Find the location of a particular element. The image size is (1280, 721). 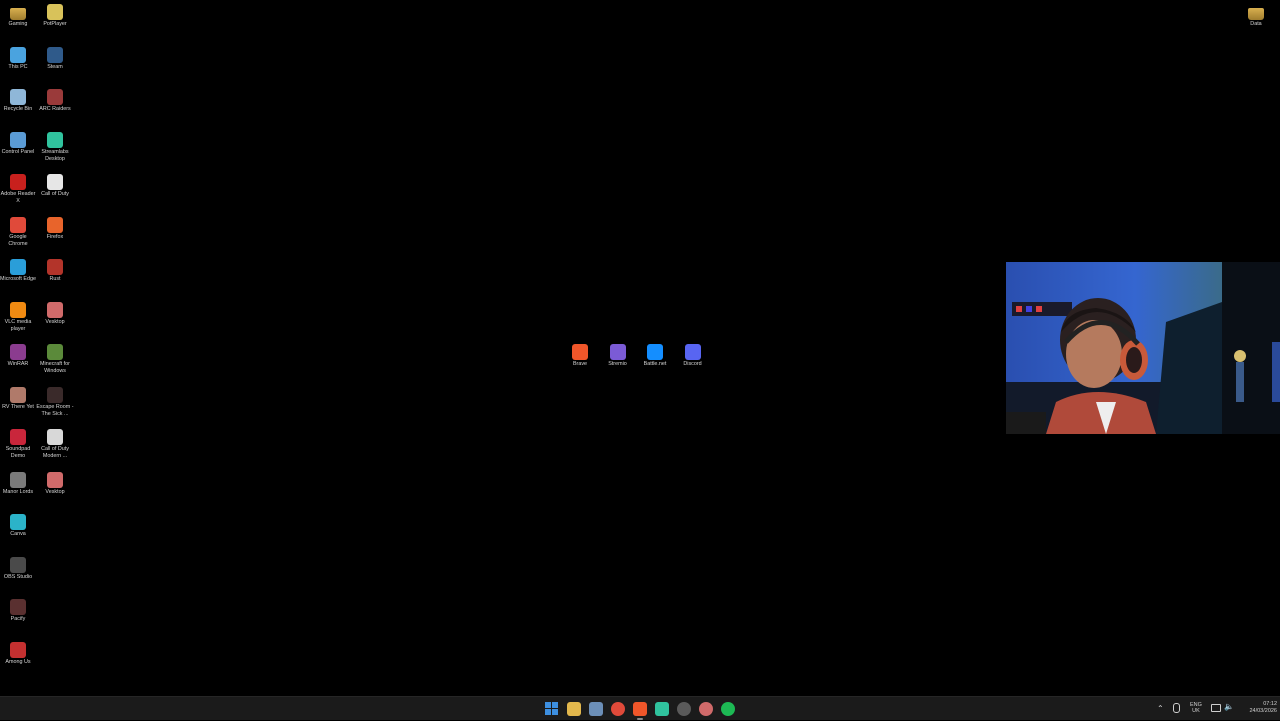

desktop-shortcut: RV There Yet is located at coordinates (18, 398).